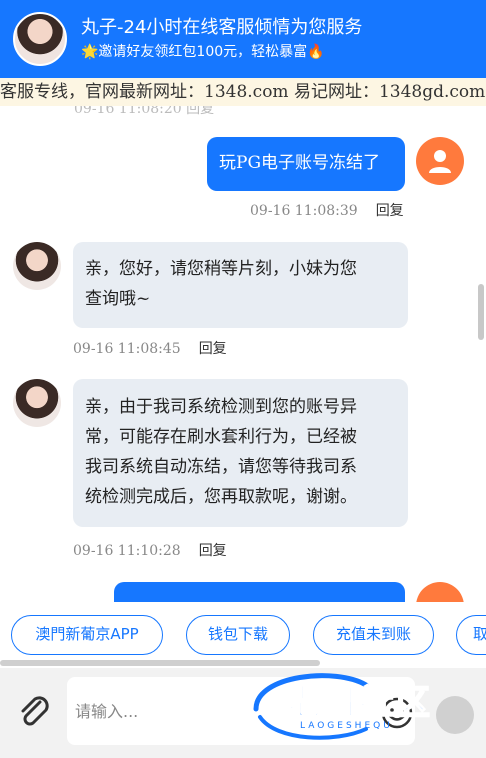 The width and height of the screenshot is (486, 758). I want to click on message-bubble-outgoing-partial, so click(259, 592).